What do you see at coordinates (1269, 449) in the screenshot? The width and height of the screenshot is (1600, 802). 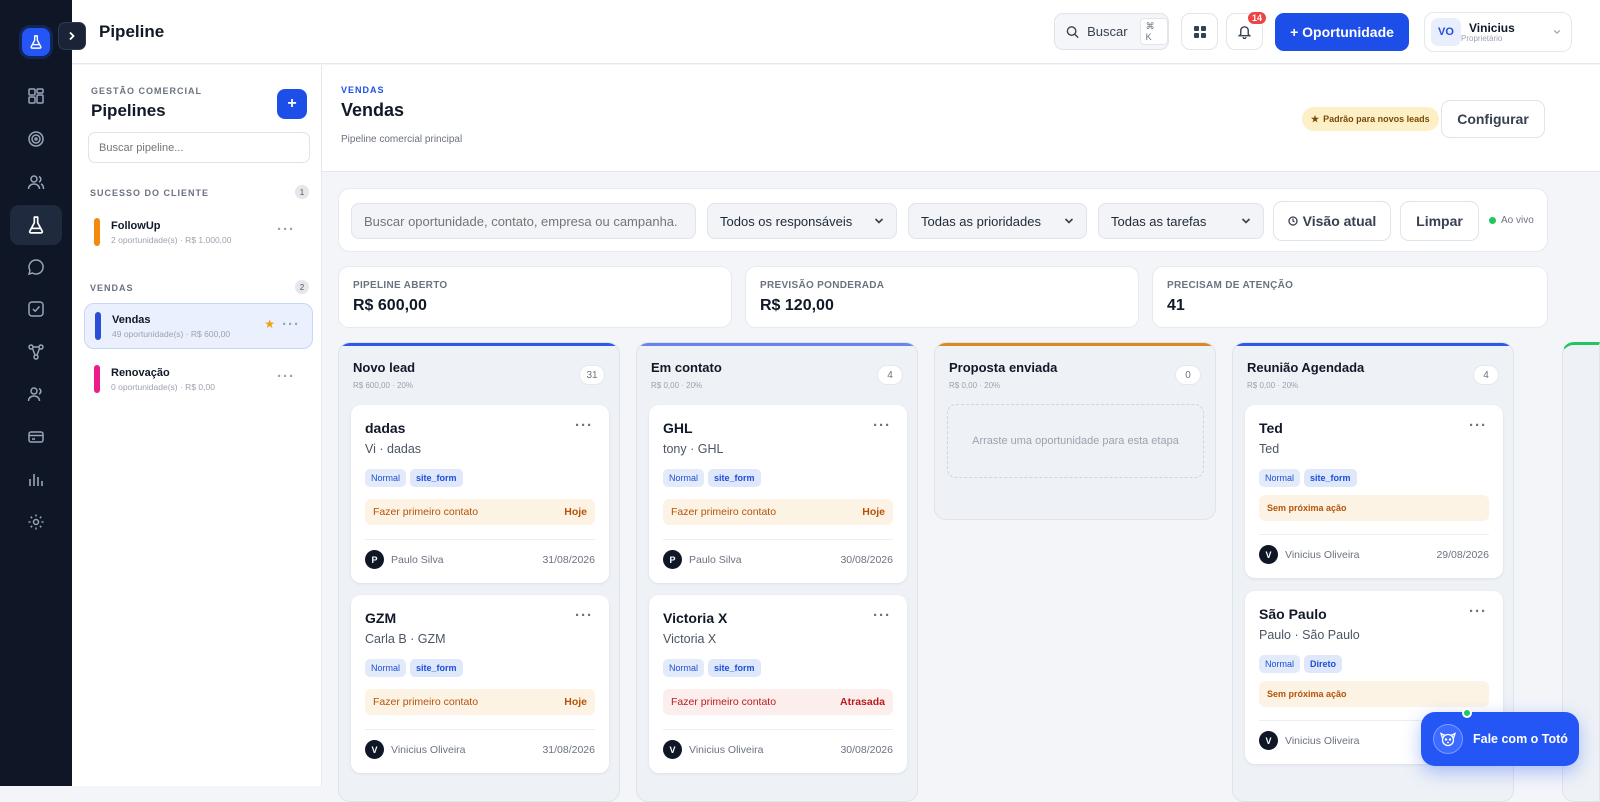 I see `card-subtitle: Ted` at bounding box center [1269, 449].